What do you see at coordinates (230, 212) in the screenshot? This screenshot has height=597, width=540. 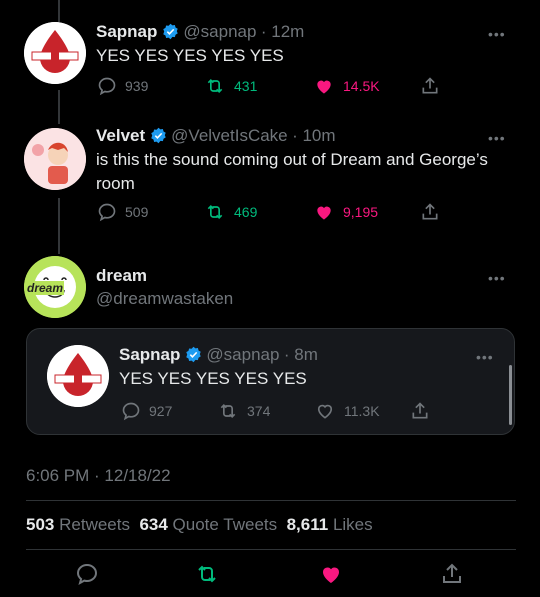 I see `retweet-button: 469` at bounding box center [230, 212].